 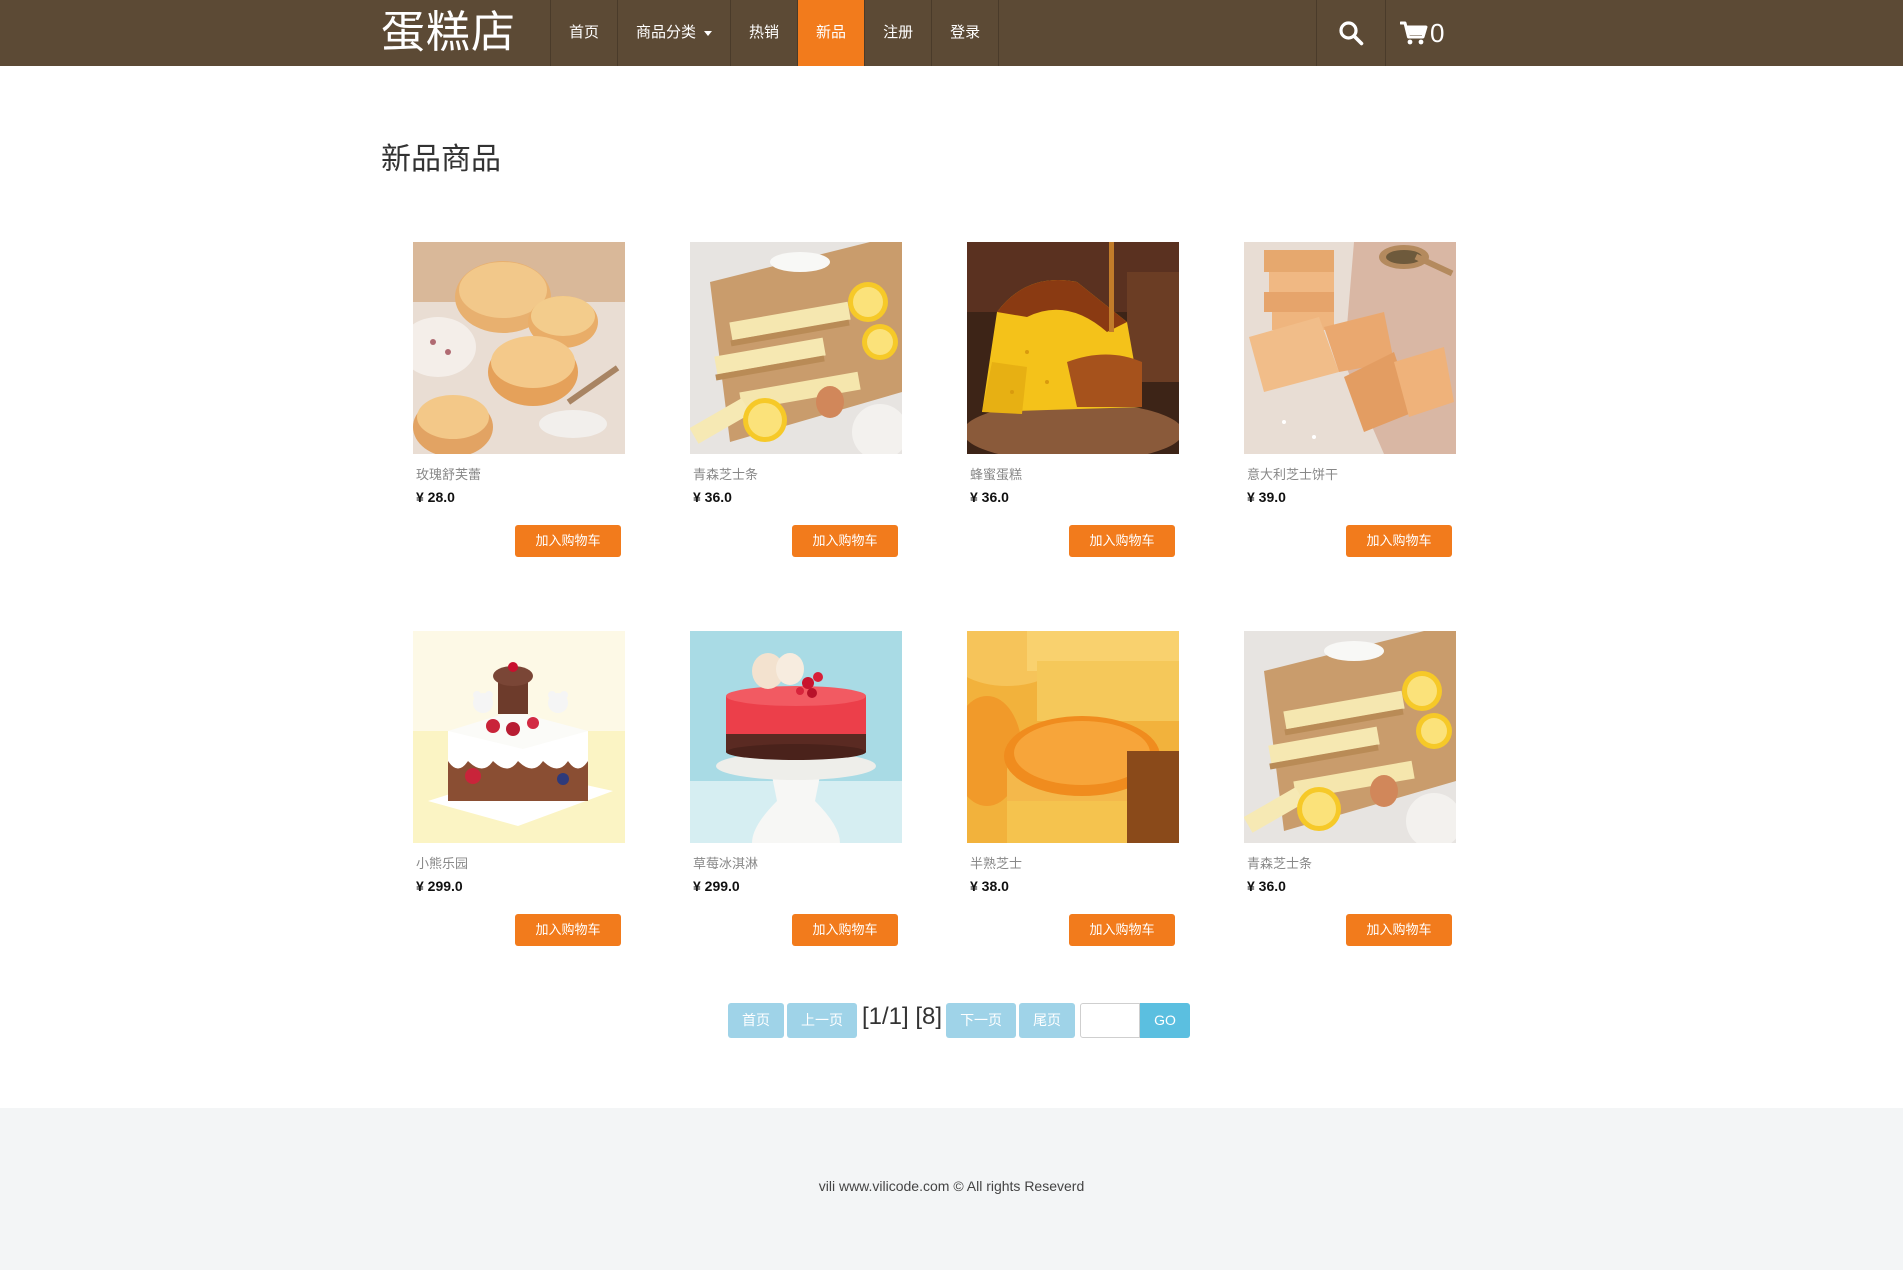 I want to click on nav-item-label: 登录, so click(x=965, y=32).